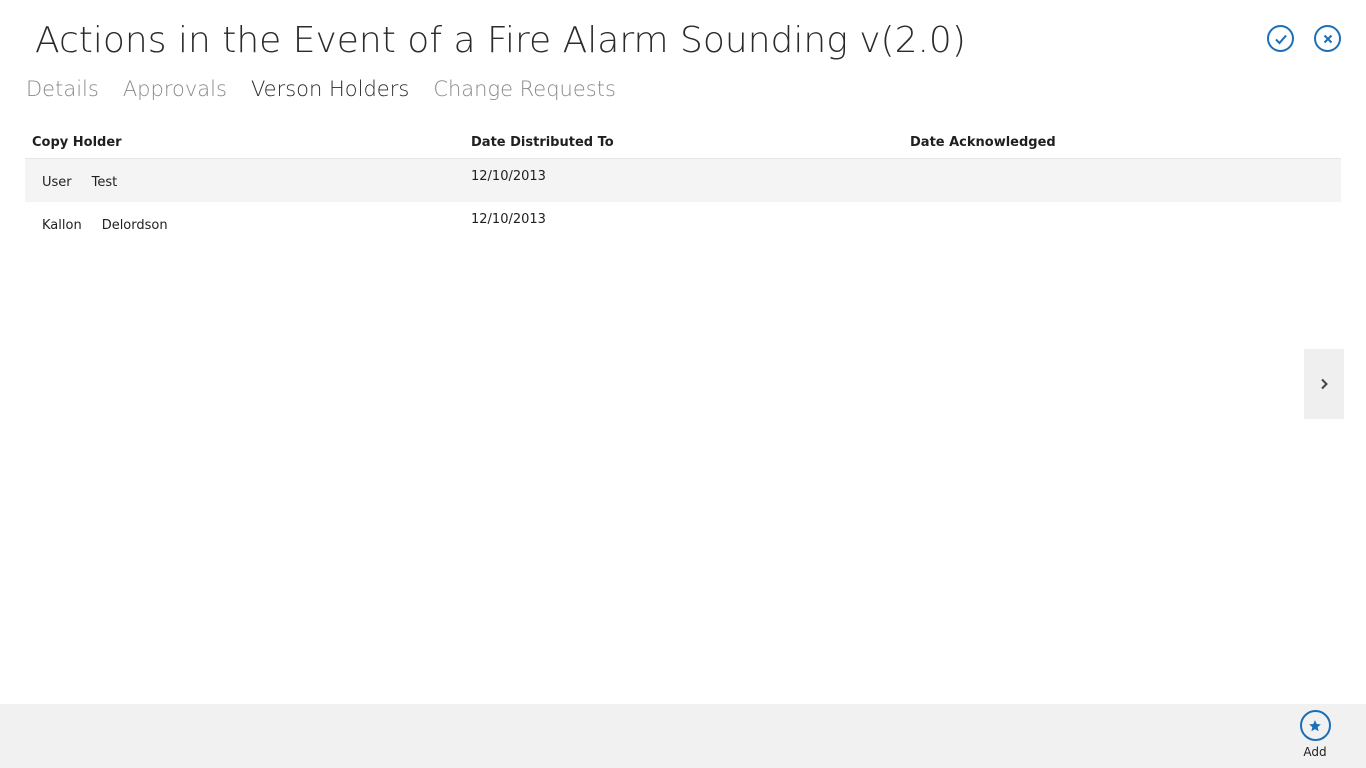 The image size is (1366, 768). I want to click on table-row: User Test 12/10/2013, so click(683, 180).